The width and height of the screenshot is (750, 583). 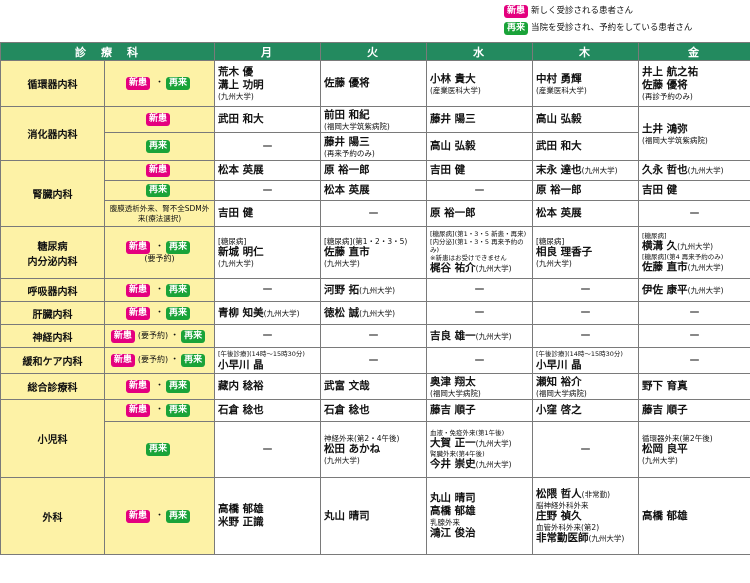 I want to click on cell-renal-dia-tue: ー, so click(x=373, y=213).